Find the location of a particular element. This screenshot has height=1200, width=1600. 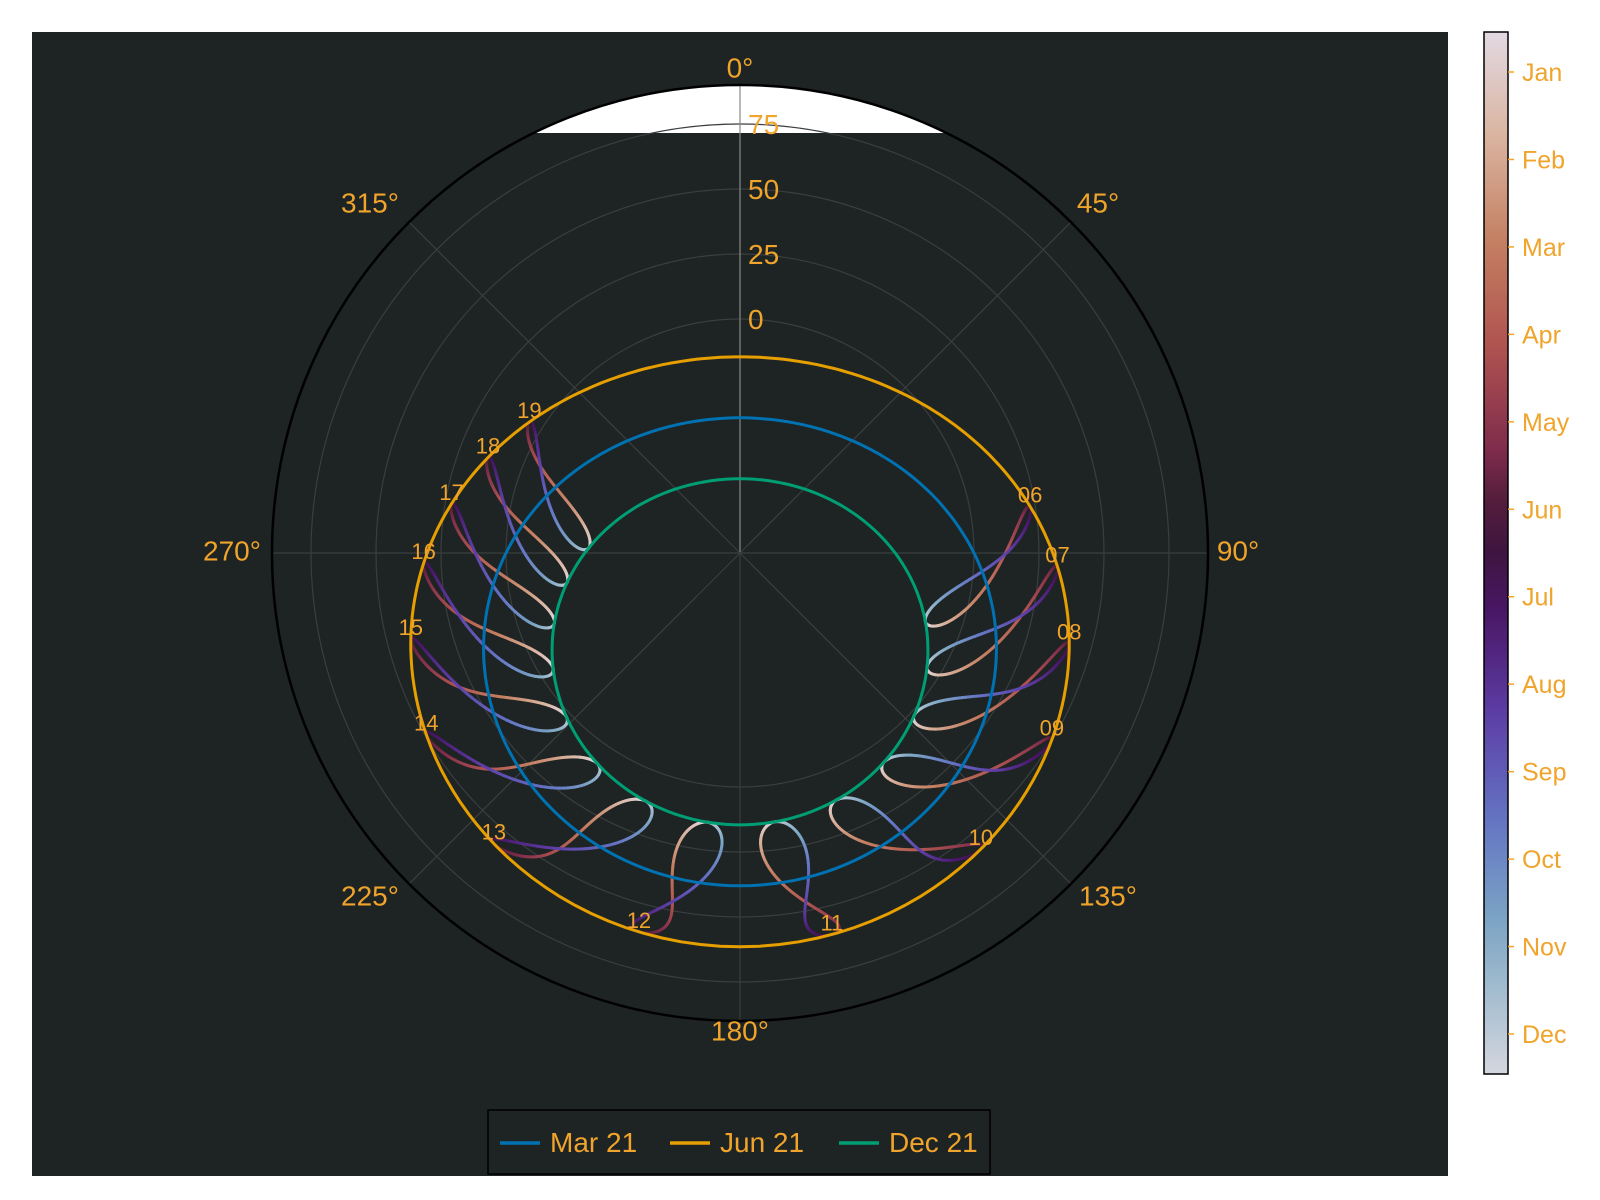

theta-tick-label: 225° is located at coordinates (370, 895).